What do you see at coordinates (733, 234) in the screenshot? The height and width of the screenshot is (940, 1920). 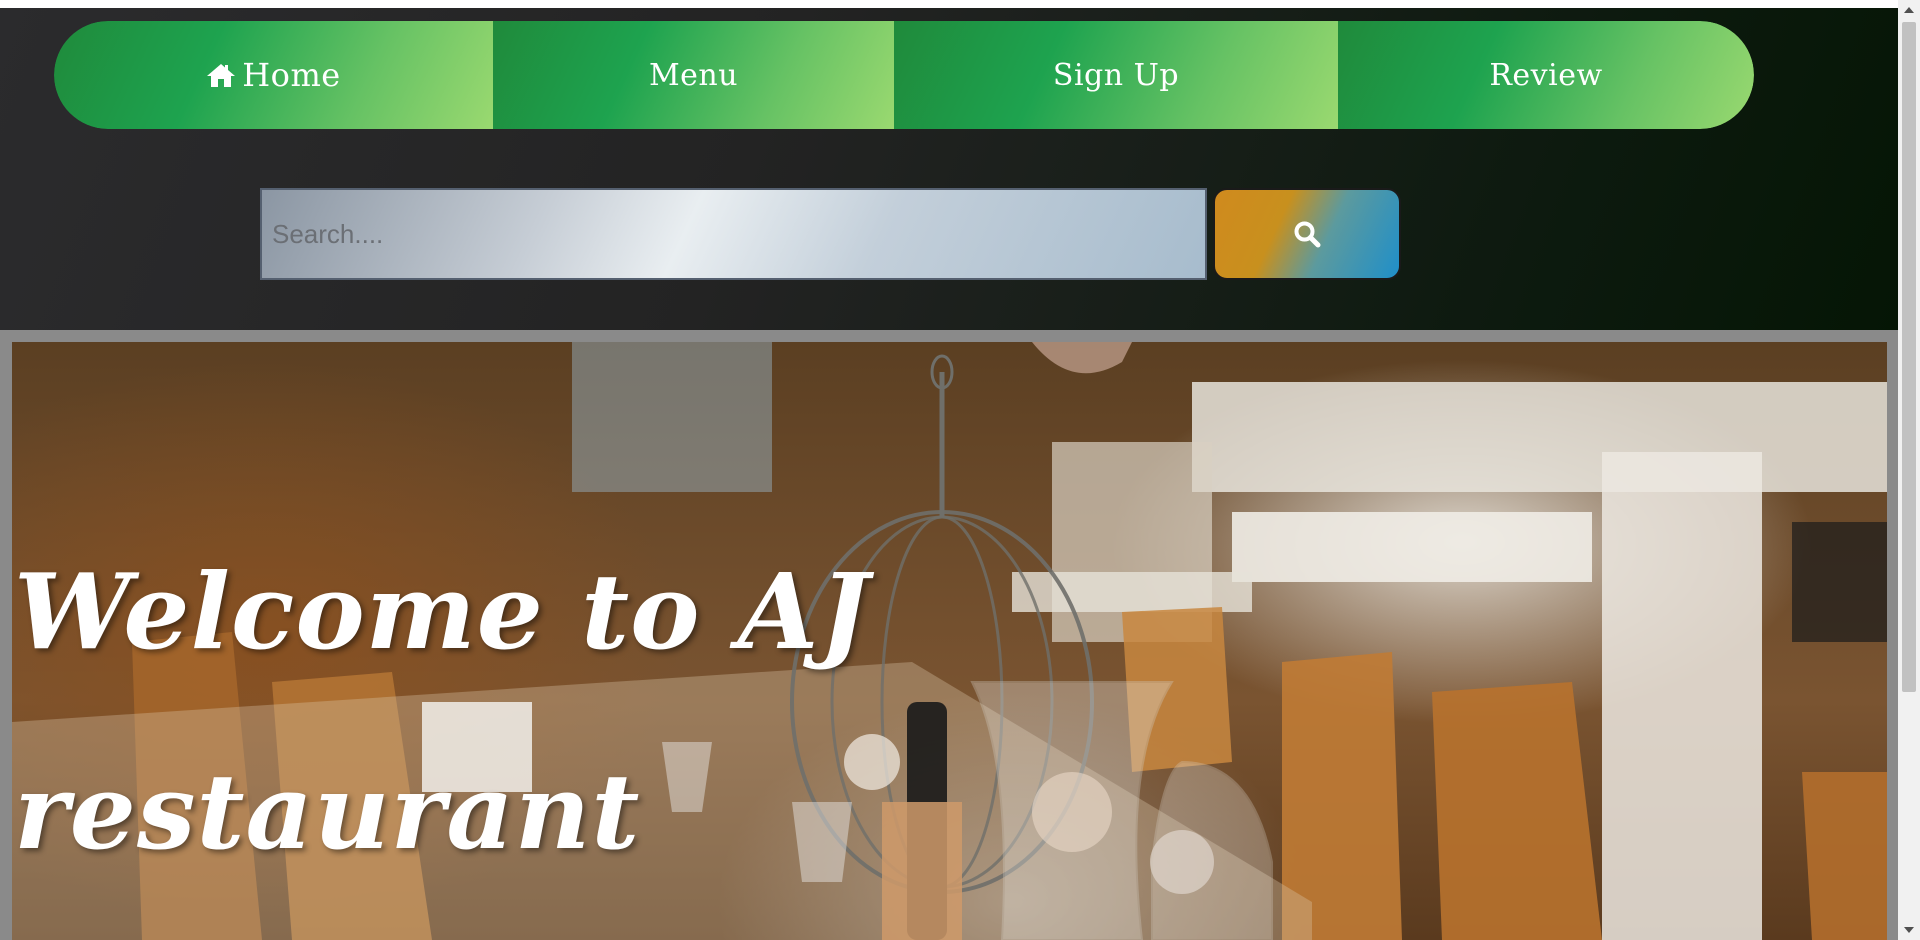 I see `search-input` at bounding box center [733, 234].